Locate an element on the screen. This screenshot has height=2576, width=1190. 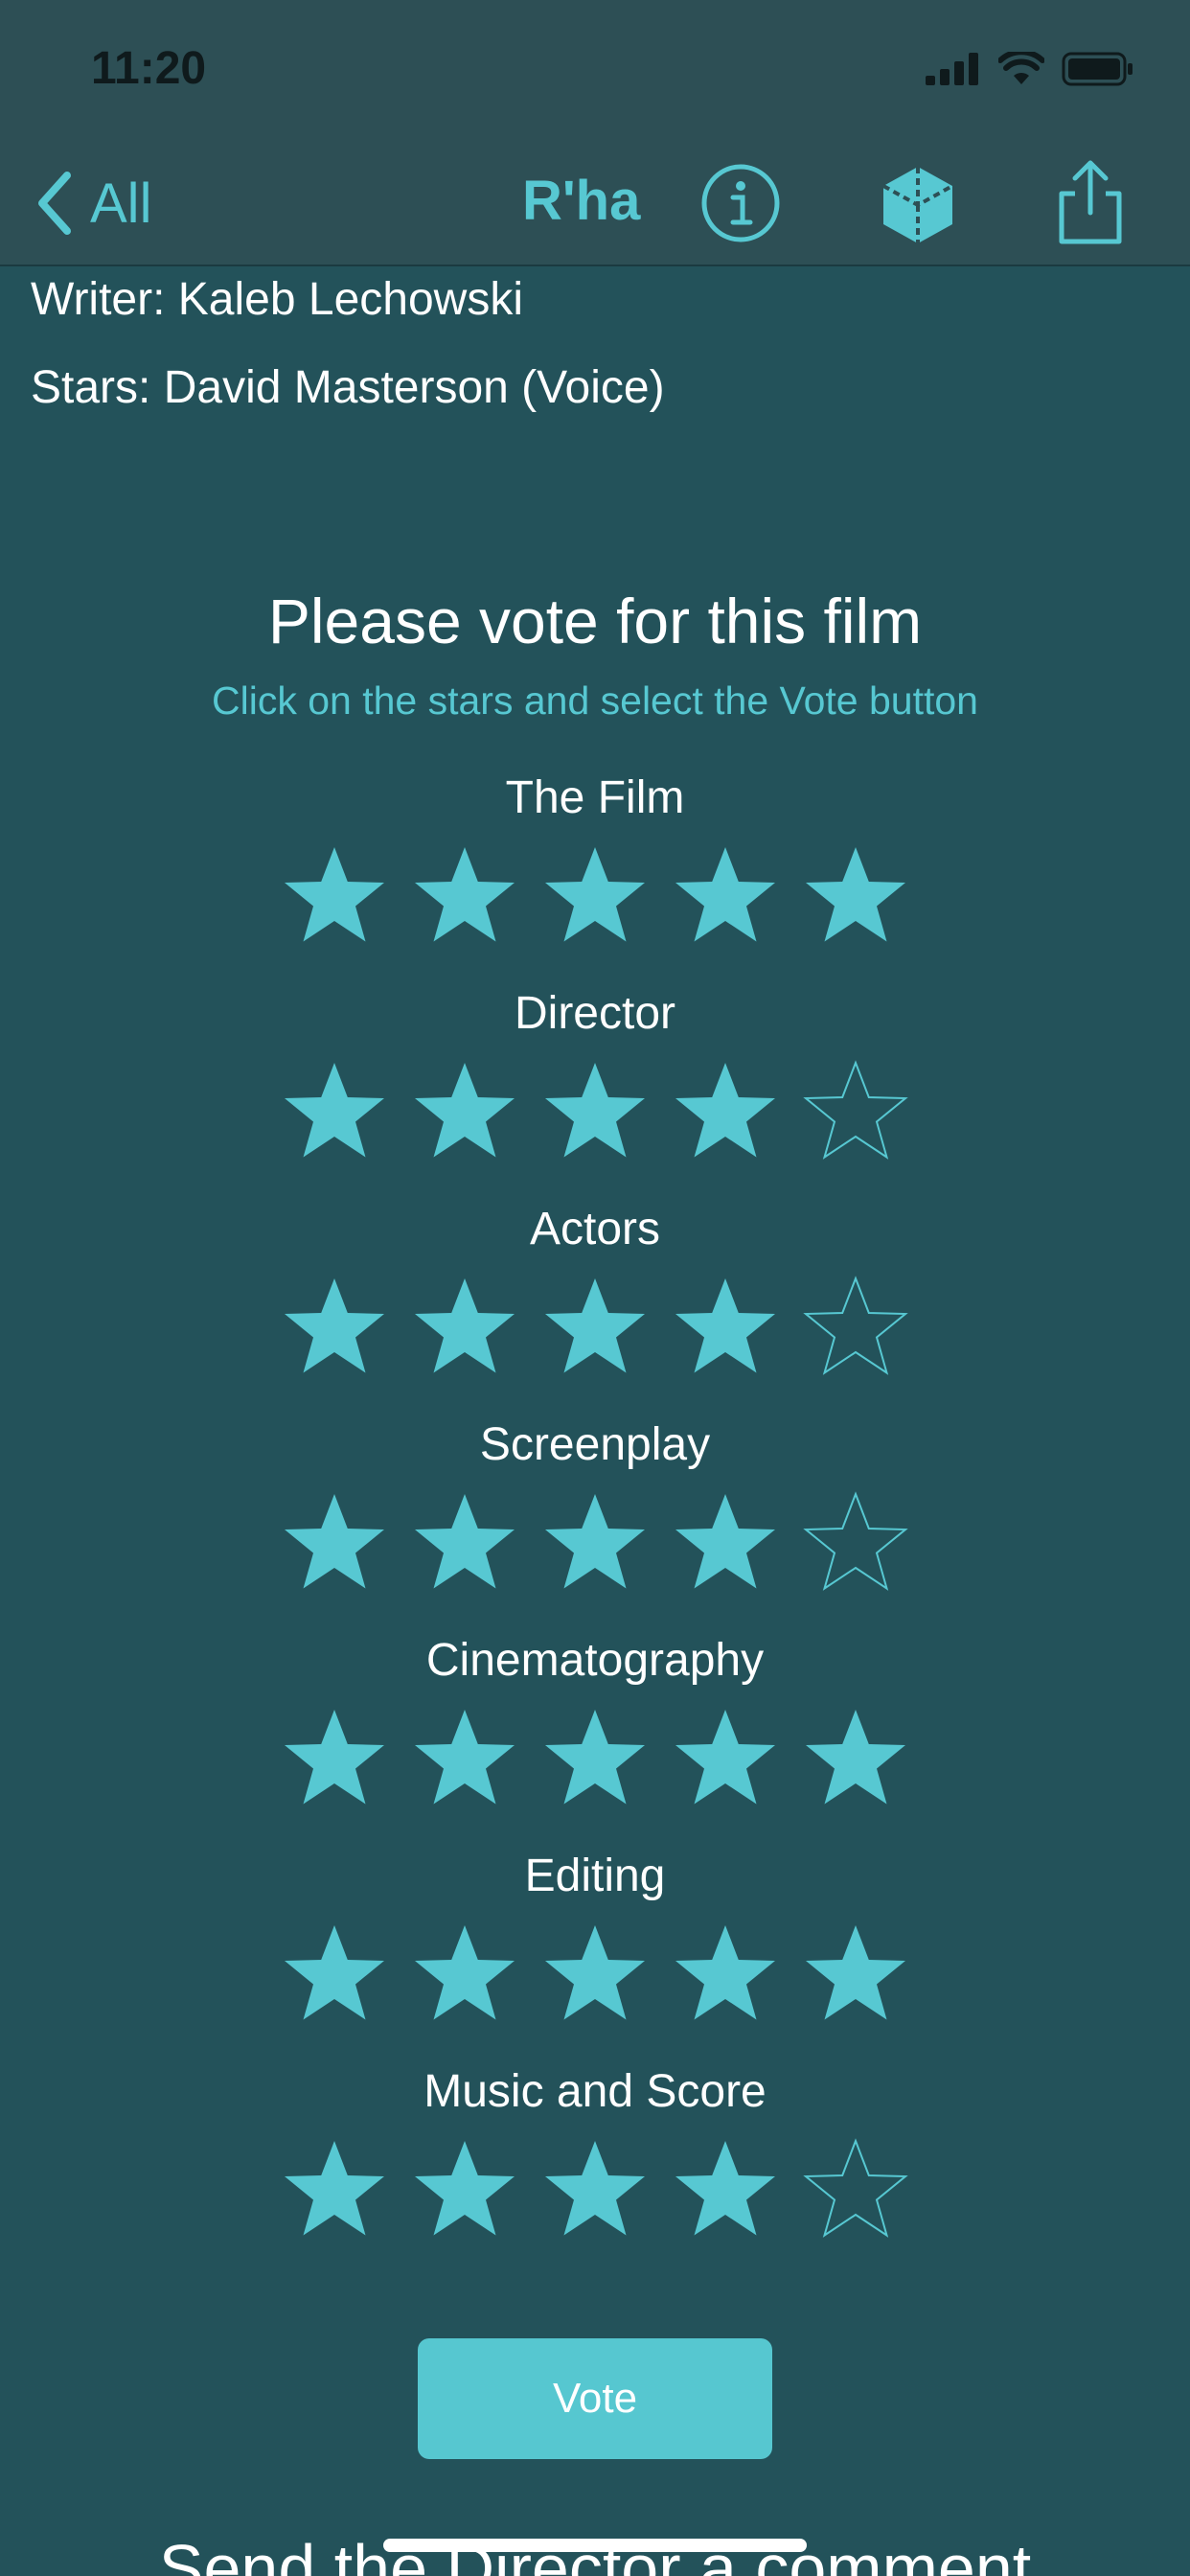
chevron-left-icon is located at coordinates (55, 203).